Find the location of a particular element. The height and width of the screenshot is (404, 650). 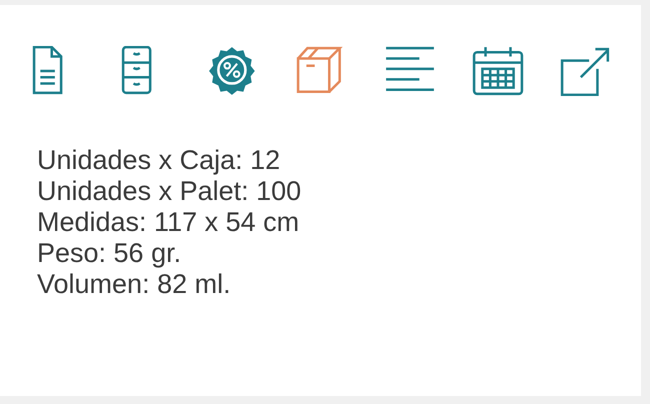

detail-text: Unidades x Caja: 12 is located at coordinates (158, 160).